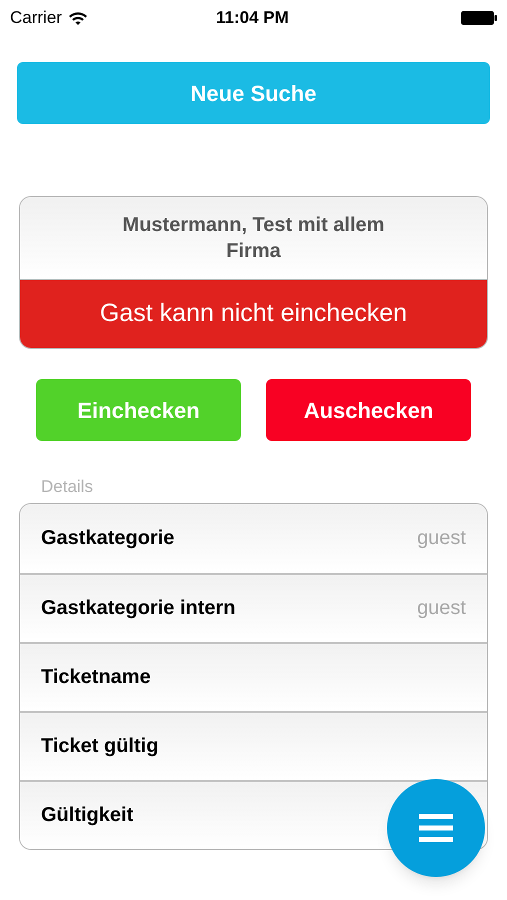  I want to click on guest-name-line: Firma, so click(253, 251).